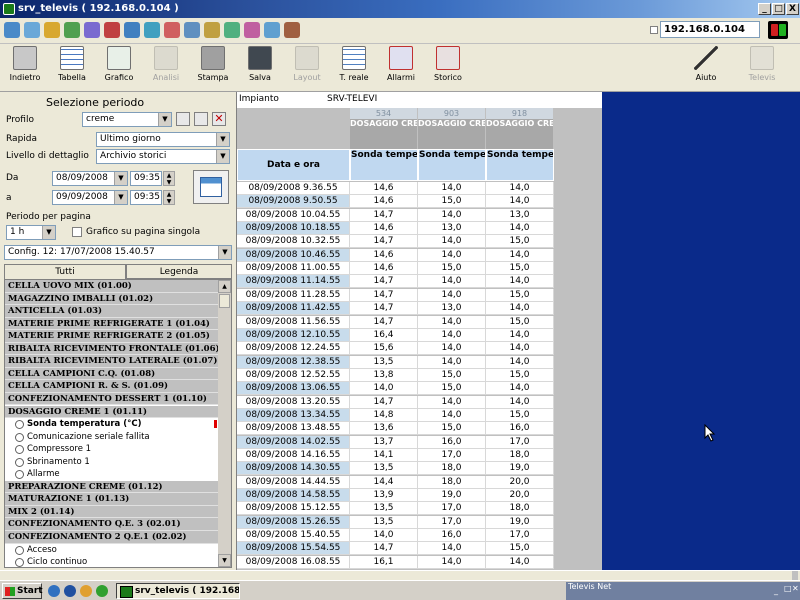 The height and width of the screenshot is (600, 800). I want to click on timestamp-cell: 08/09/2008 9.50.55, so click(293, 202).